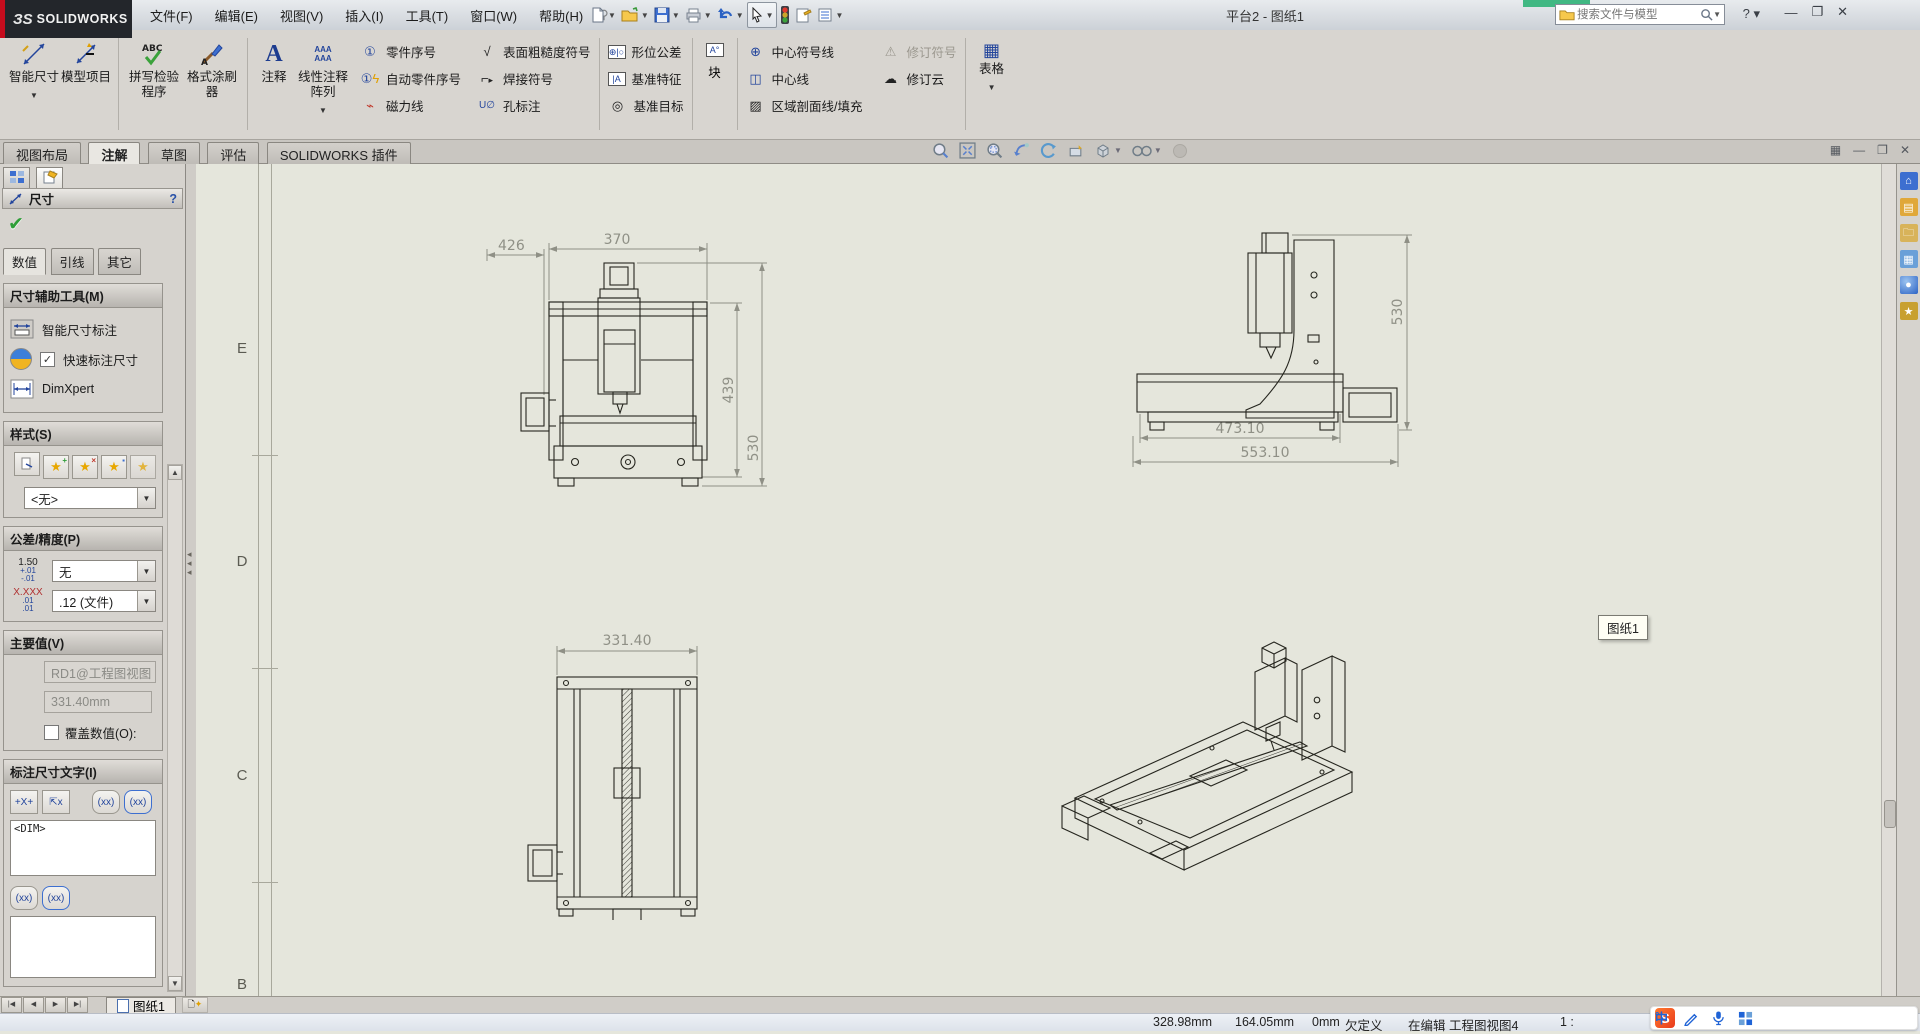  What do you see at coordinates (96, 224) in the screenshot?
I see `ok-check-button: ✔` at bounding box center [96, 224].